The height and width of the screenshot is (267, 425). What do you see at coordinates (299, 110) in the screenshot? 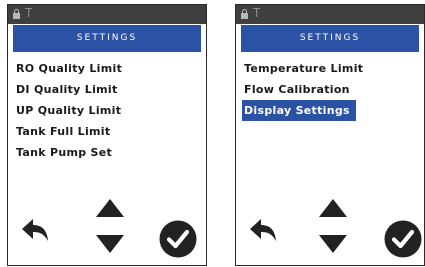
I see `menu-item-display-settings: Display Settings` at bounding box center [299, 110].